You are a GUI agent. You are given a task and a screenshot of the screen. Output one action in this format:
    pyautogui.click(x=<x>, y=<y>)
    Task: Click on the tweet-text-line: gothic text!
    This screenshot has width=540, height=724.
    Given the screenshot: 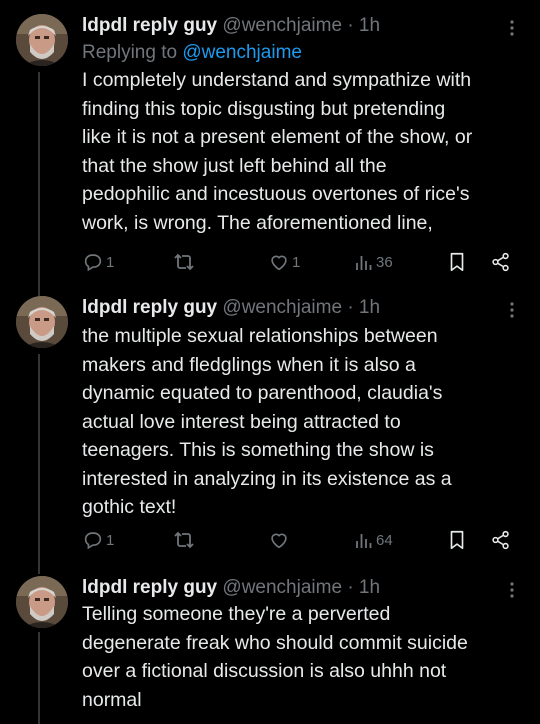 What is the action you would take?
    pyautogui.click(x=129, y=507)
    